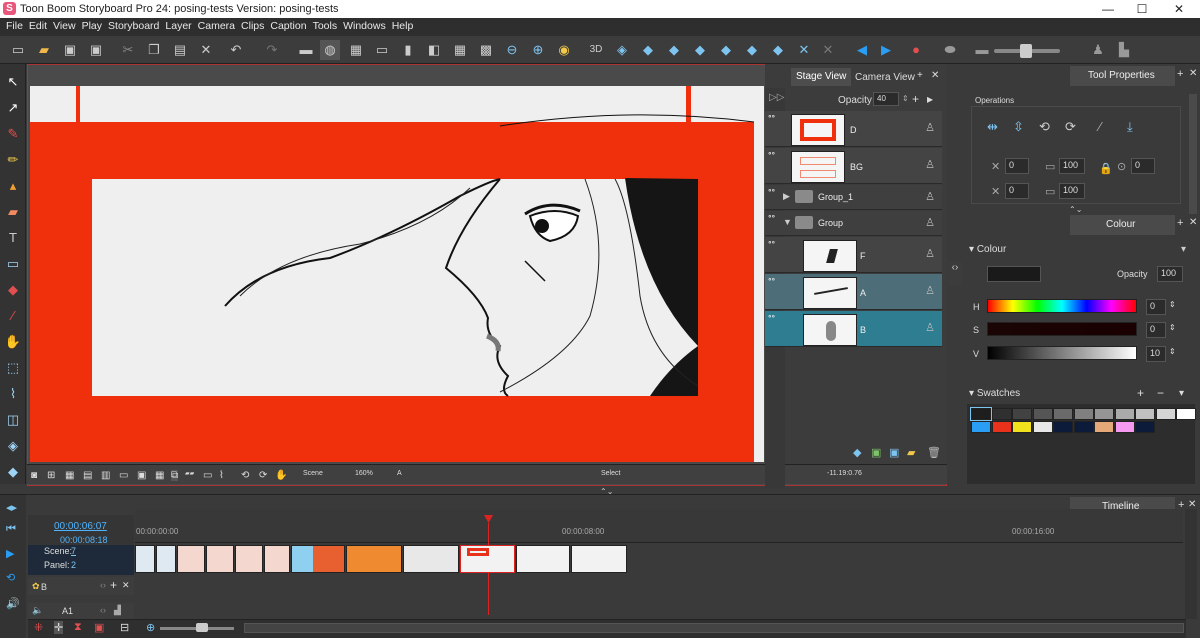 Image resolution: width=1200 pixels, height=638 pixels. What do you see at coordinates (322, 25) in the screenshot?
I see `menu-tools: Tools` at bounding box center [322, 25].